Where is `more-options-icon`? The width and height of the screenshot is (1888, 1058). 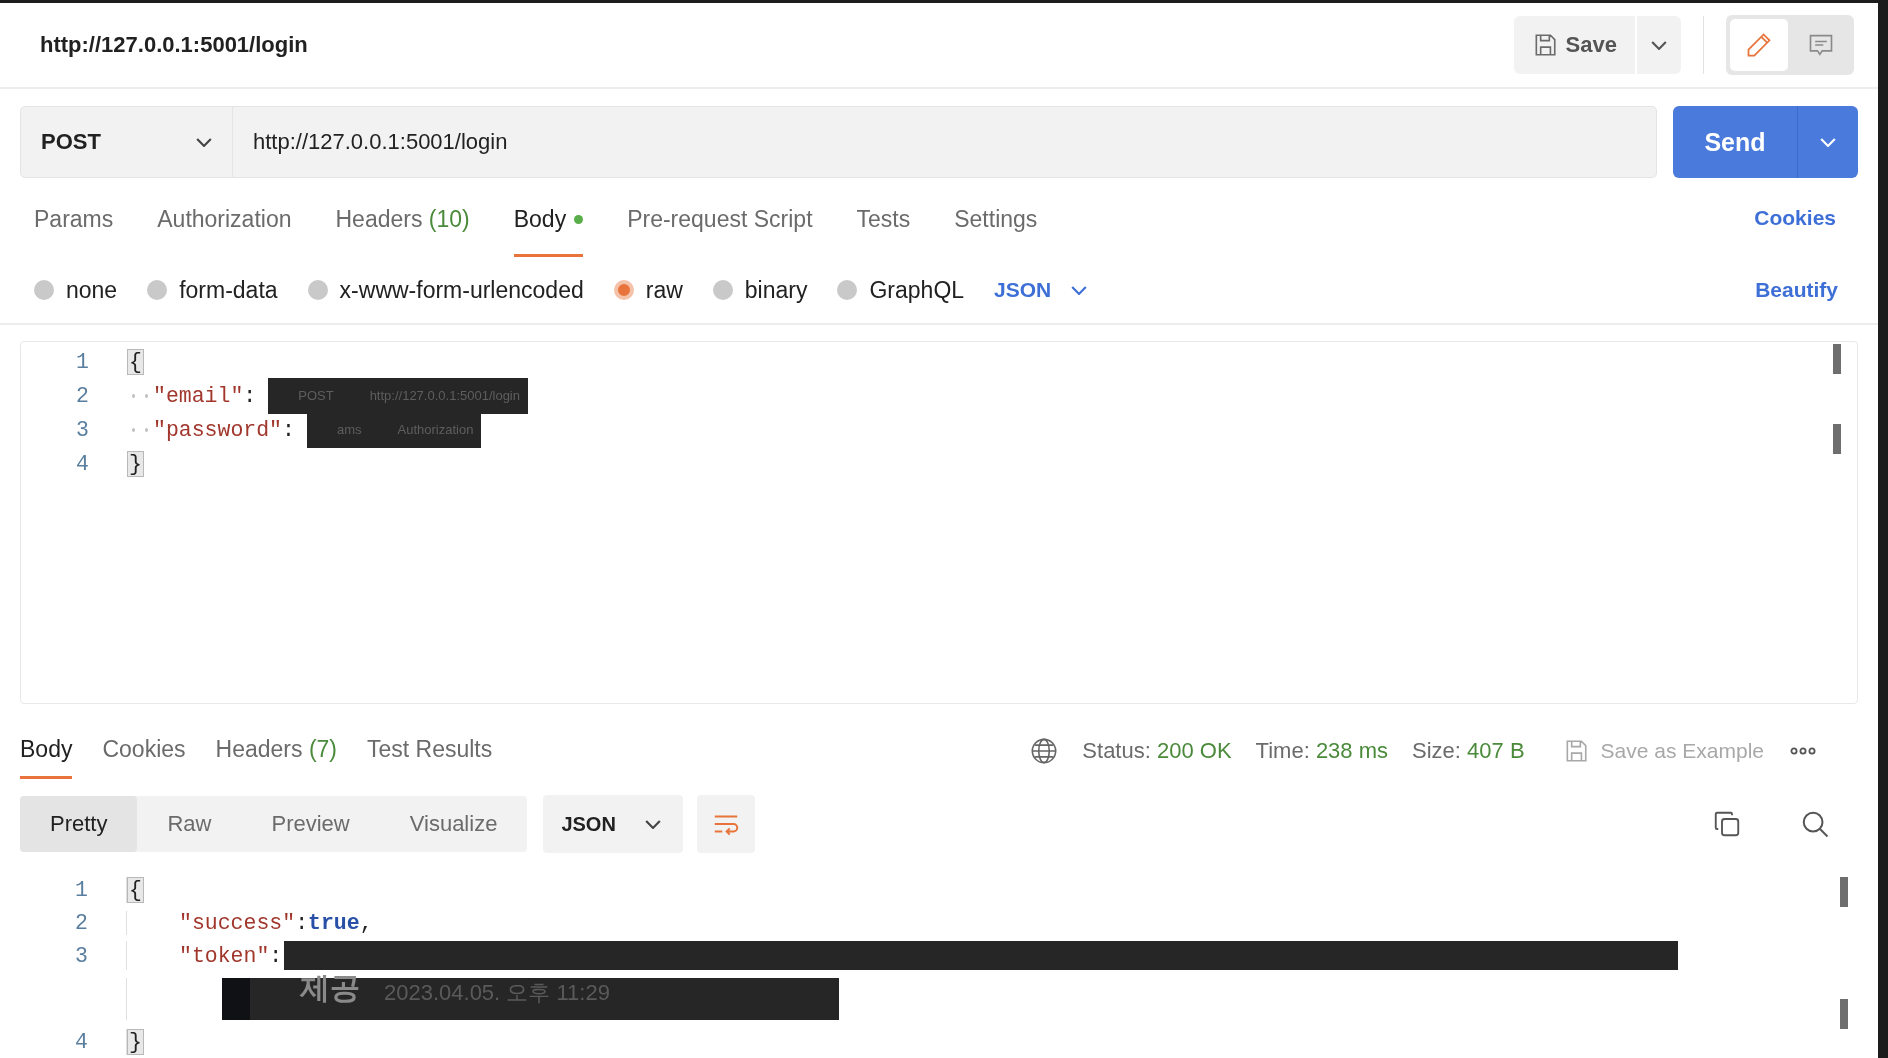 more-options-icon is located at coordinates (1803, 751).